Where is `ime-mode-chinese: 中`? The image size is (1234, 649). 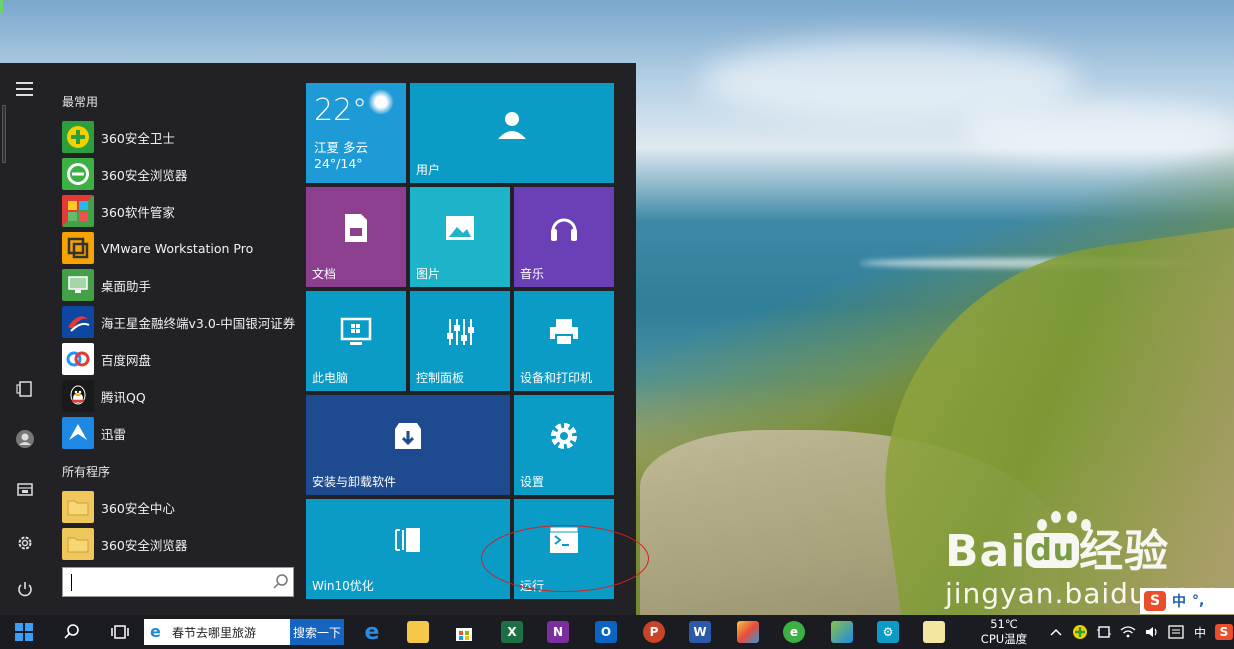 ime-mode-chinese: 中 is located at coordinates (1179, 601).